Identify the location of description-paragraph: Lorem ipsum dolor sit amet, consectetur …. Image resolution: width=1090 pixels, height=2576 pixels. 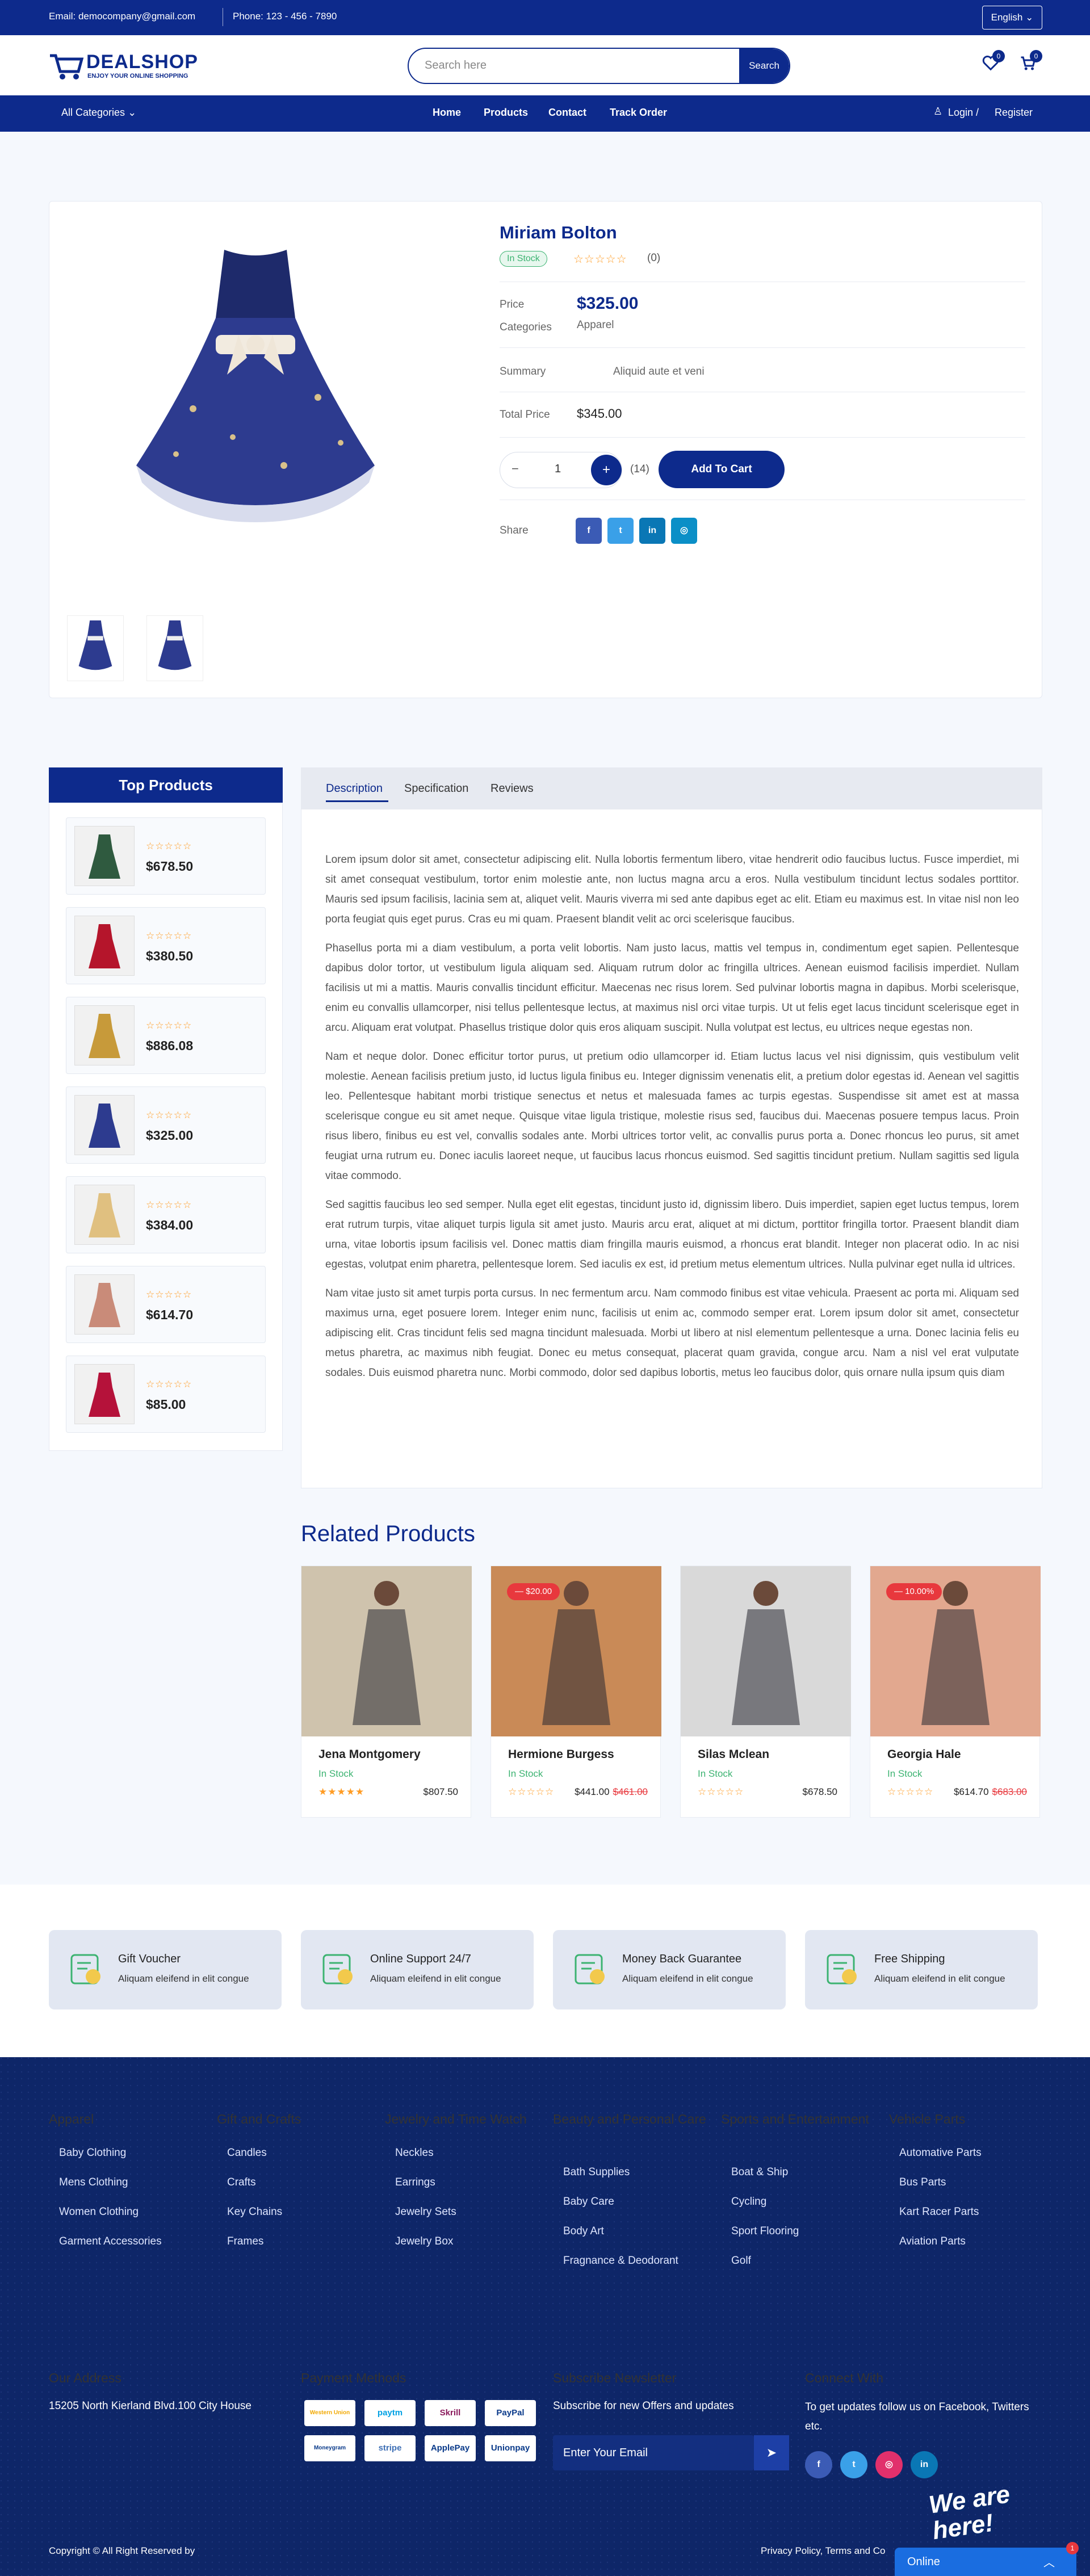
(672, 890).